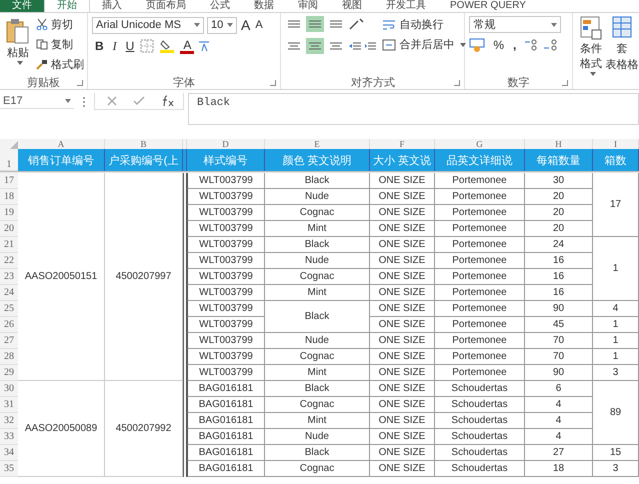  I want to click on wrap-text-icon, so click(389, 24).